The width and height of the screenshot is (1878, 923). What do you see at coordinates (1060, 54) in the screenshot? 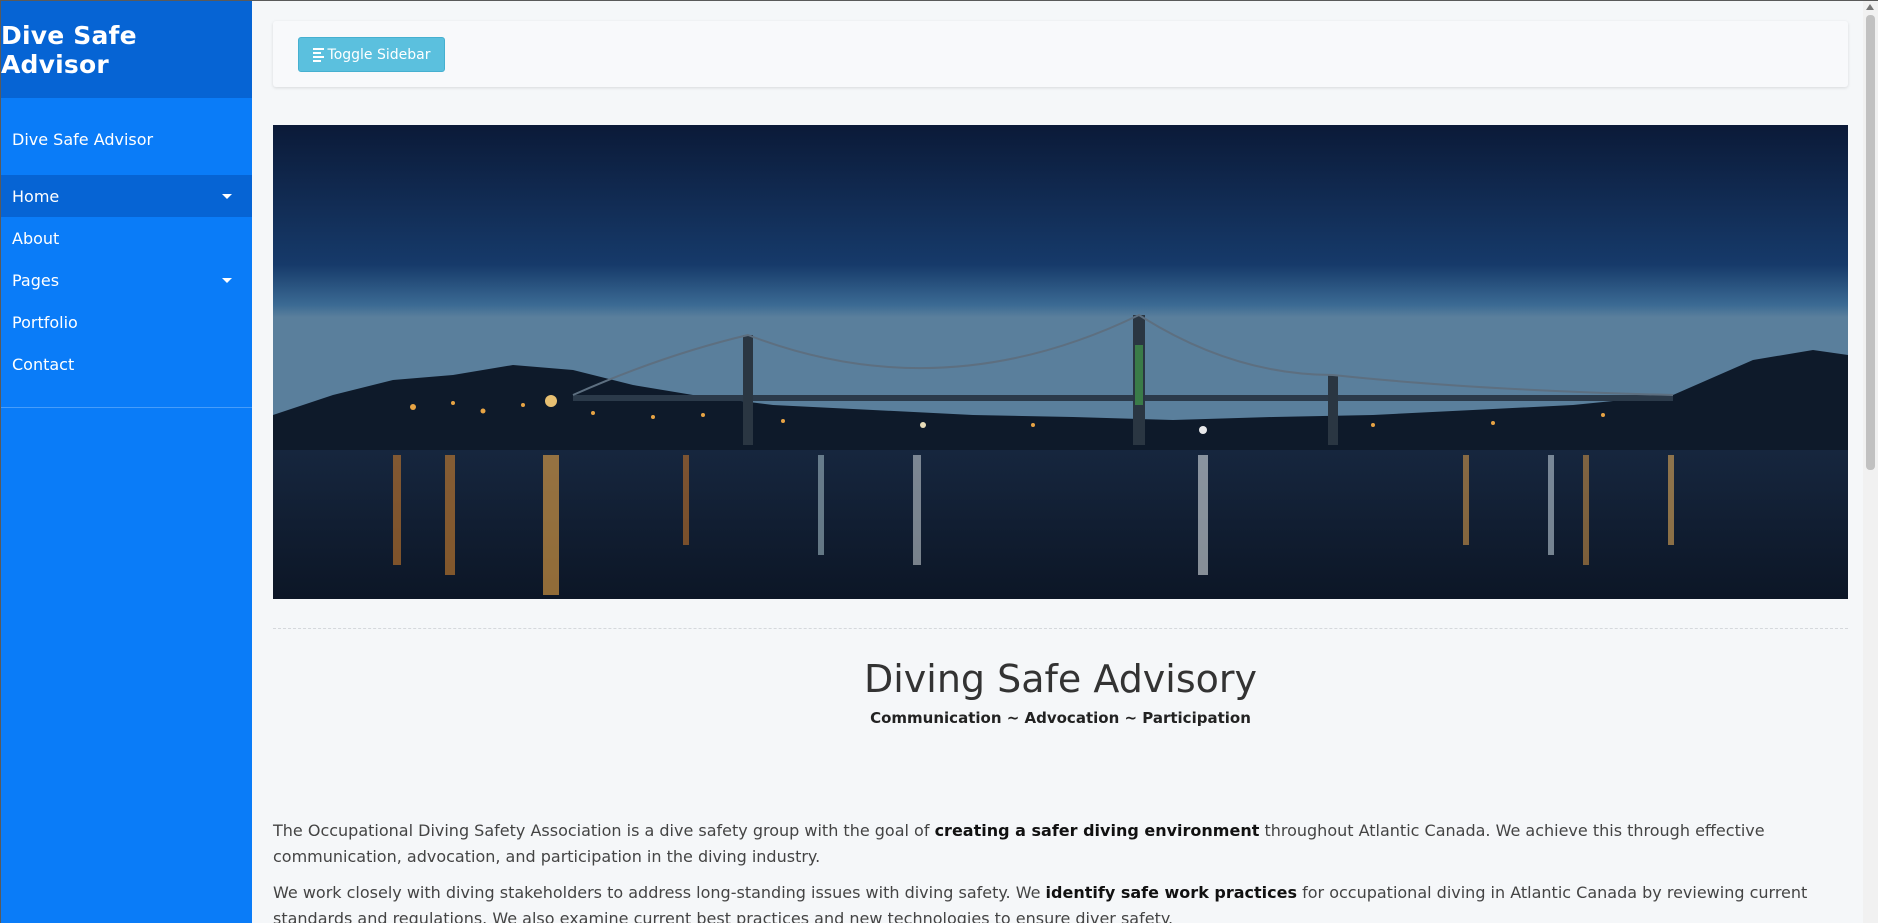
I see `top-navbar: Toggle Sidebar` at bounding box center [1060, 54].